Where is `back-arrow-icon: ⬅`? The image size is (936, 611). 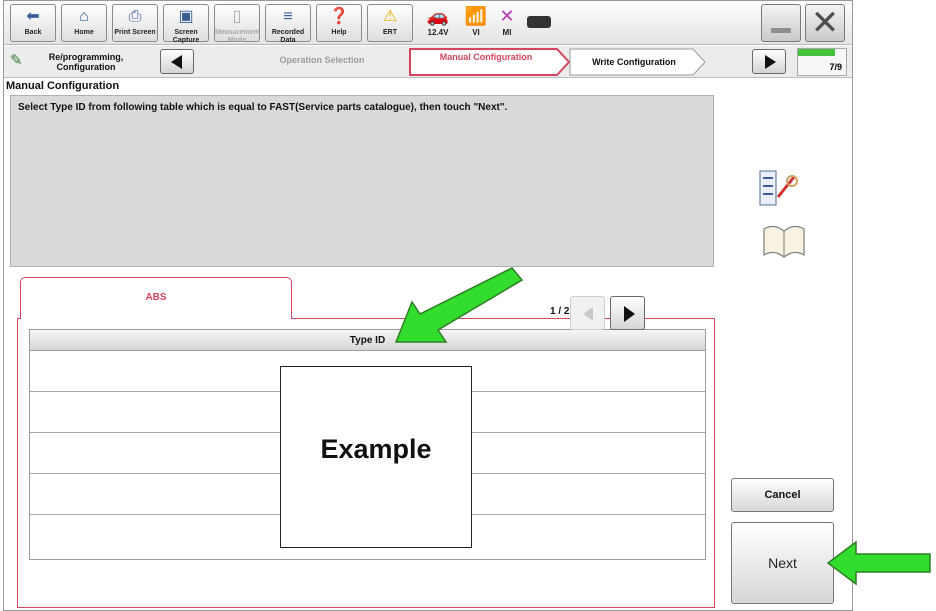 back-arrow-icon: ⬅ is located at coordinates (33, 16).